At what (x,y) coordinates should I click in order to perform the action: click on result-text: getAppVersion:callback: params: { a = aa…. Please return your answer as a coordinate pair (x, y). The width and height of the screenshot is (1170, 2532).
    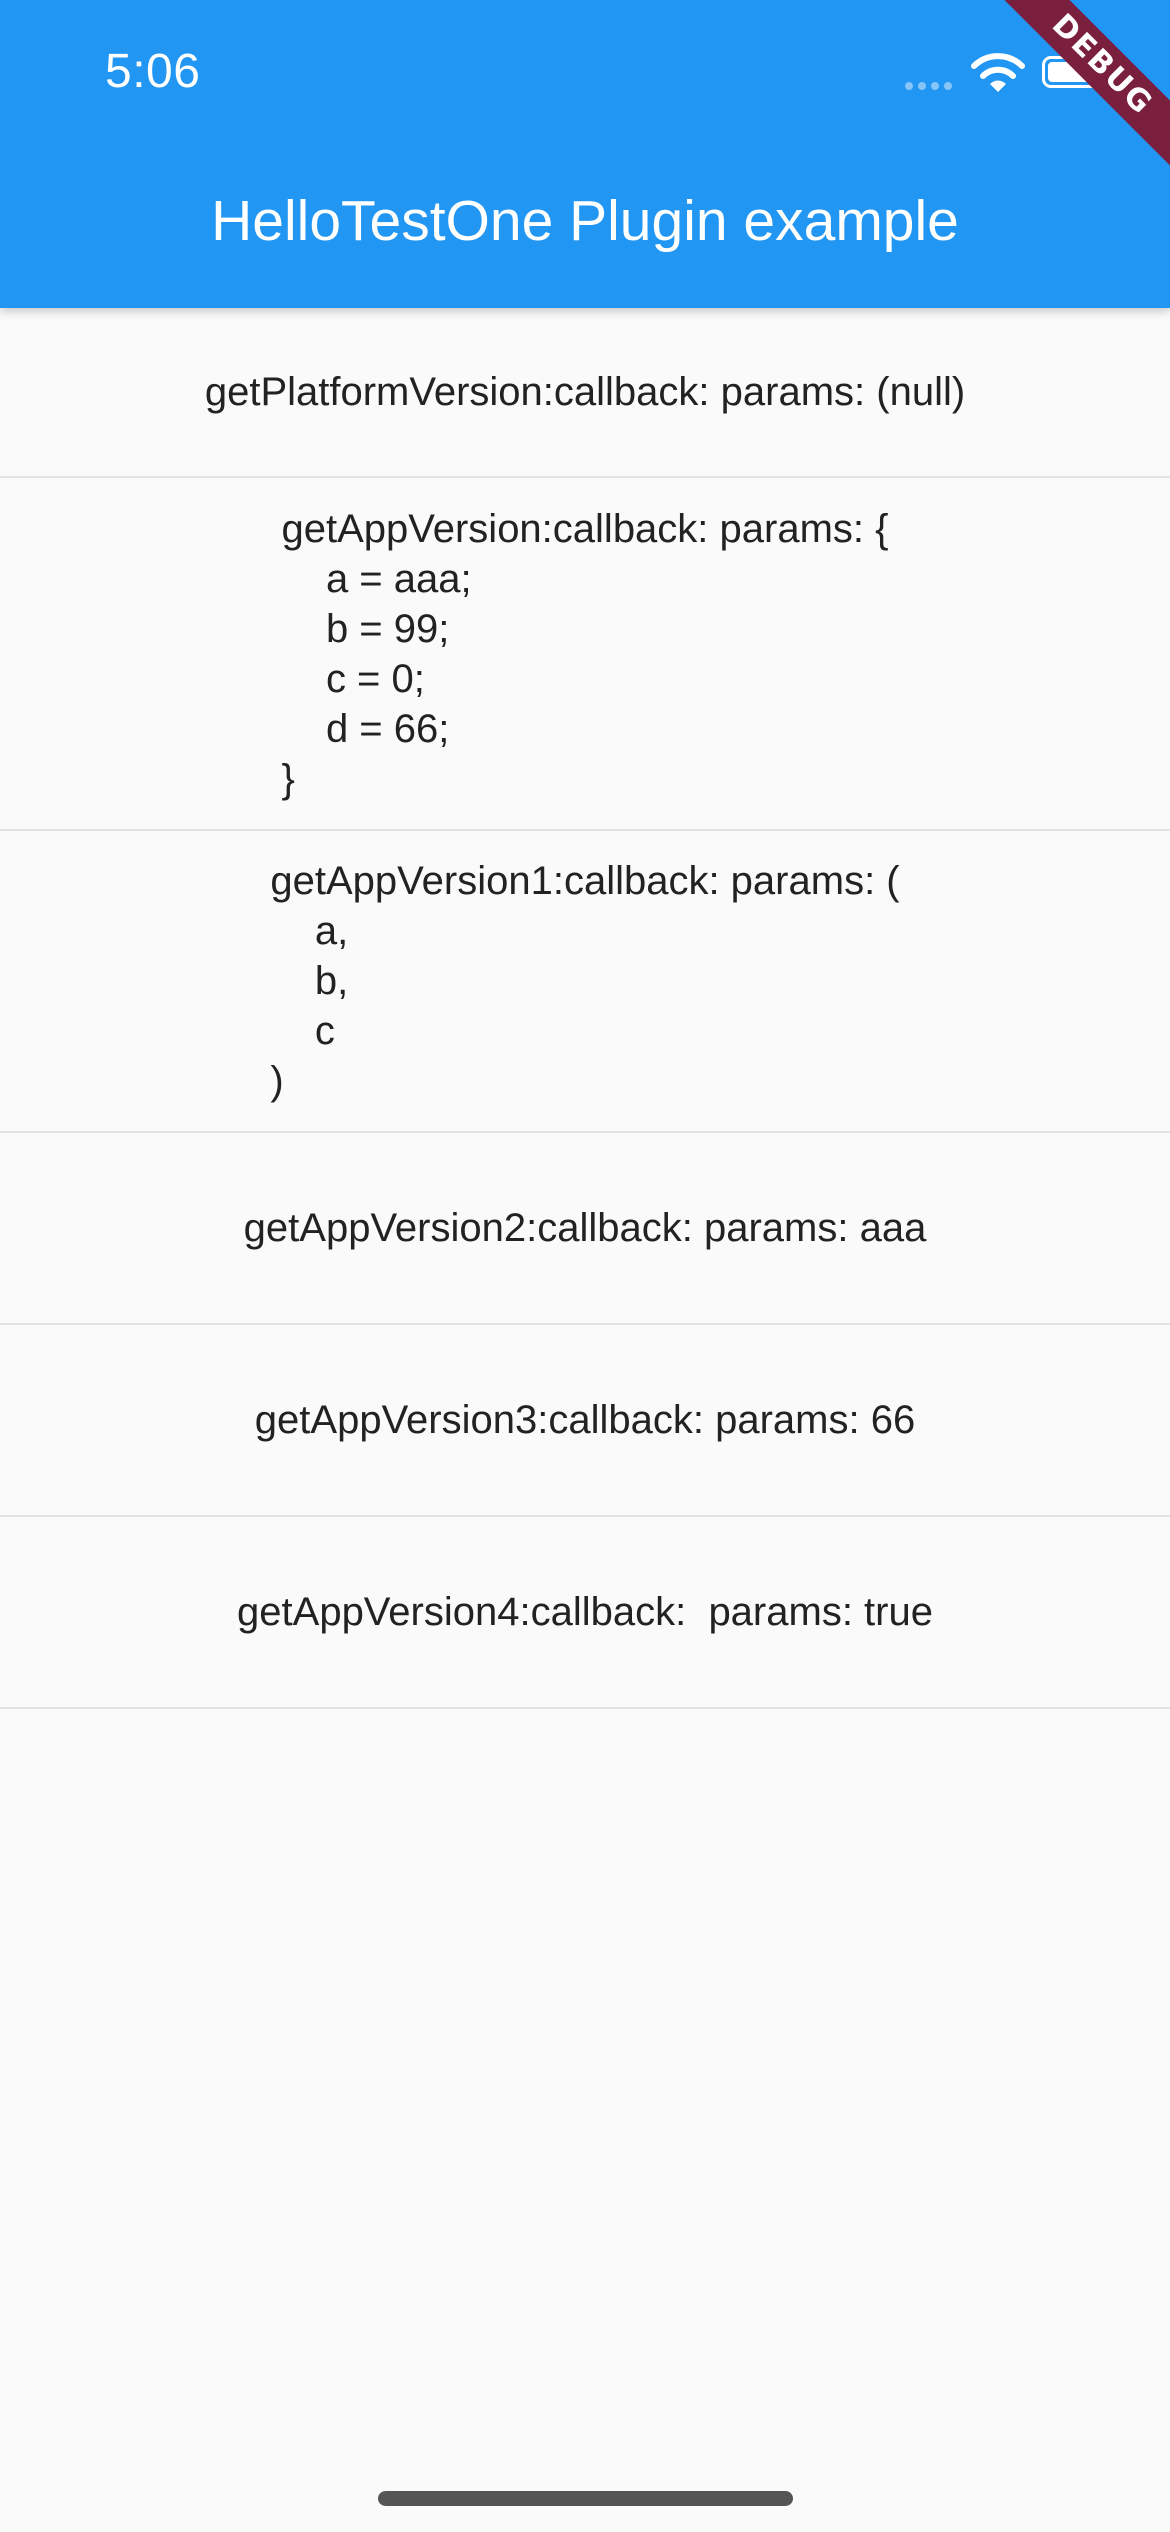
    Looking at the image, I should click on (585, 653).